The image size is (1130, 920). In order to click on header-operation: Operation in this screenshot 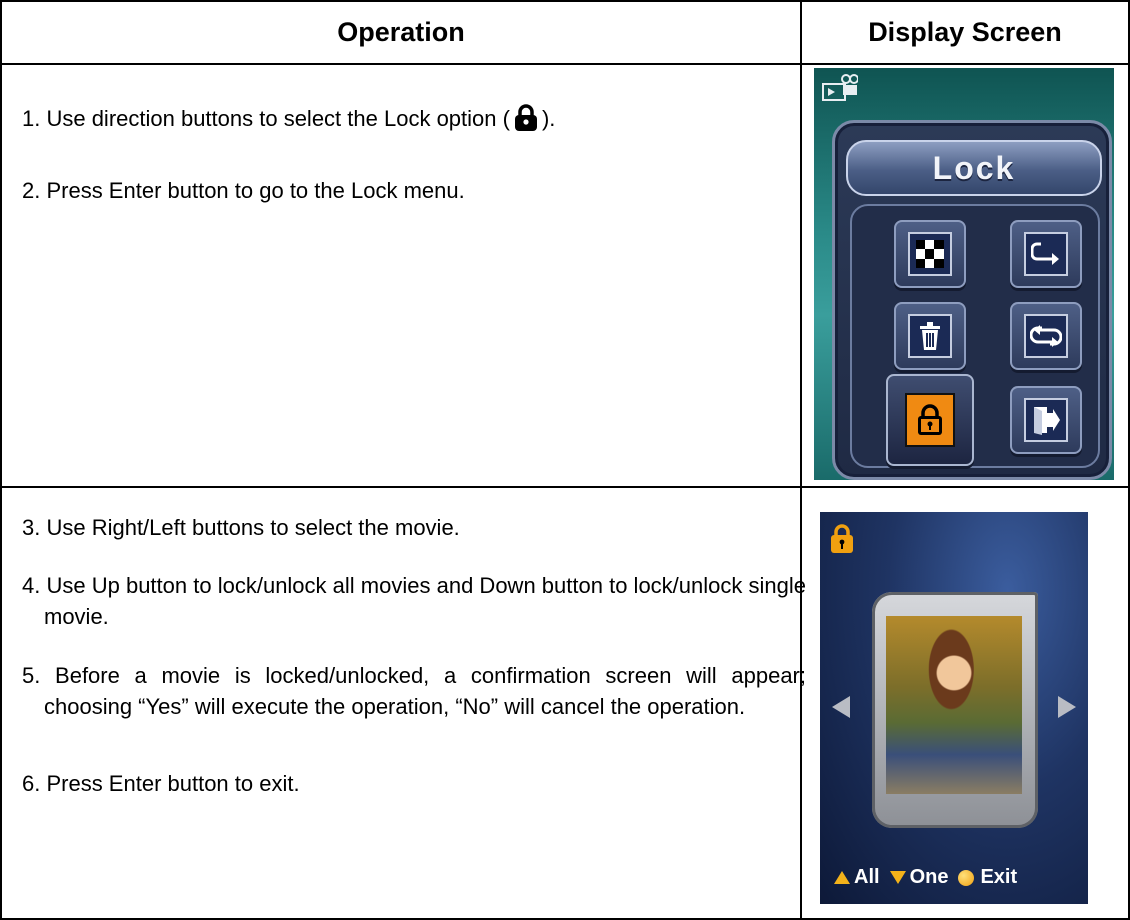, I will do `click(401, 31)`.